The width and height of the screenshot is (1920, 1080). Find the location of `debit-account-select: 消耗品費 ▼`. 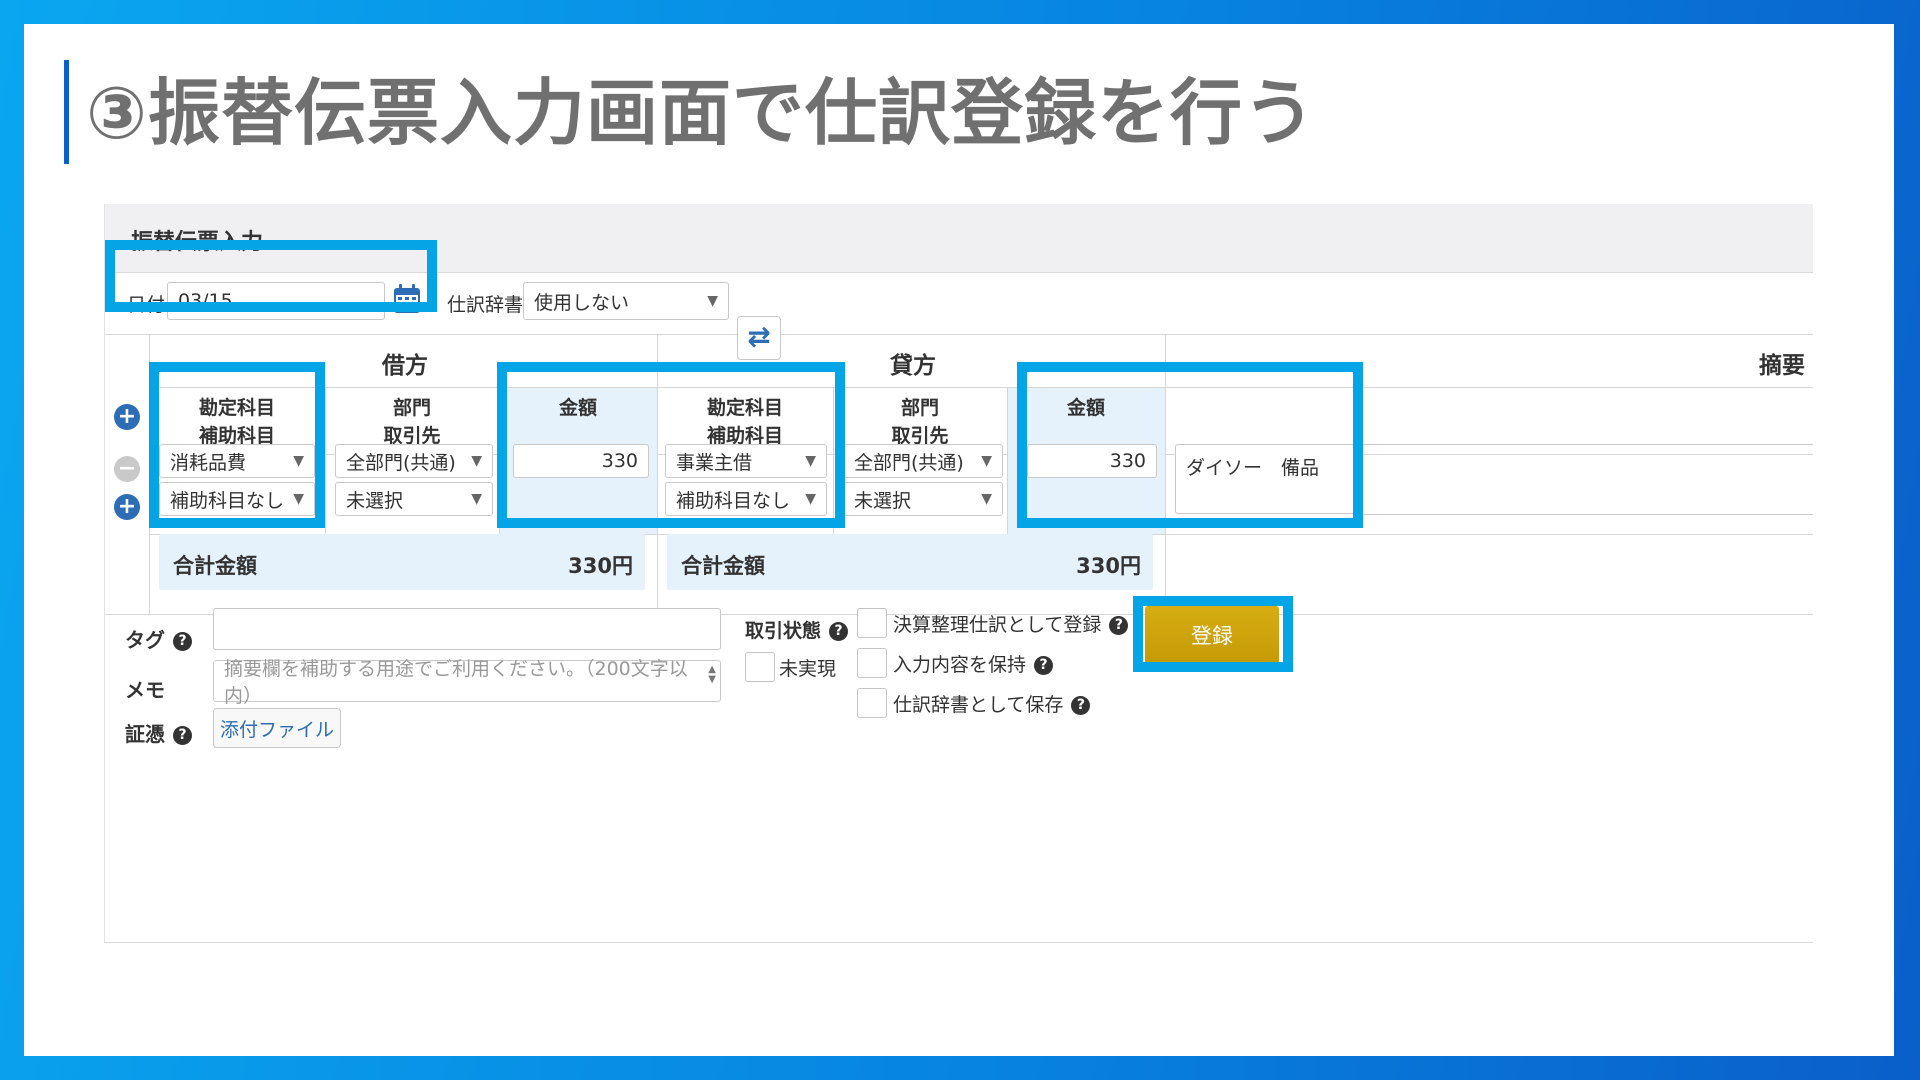

debit-account-select: 消耗品費 ▼ is located at coordinates (237, 461).